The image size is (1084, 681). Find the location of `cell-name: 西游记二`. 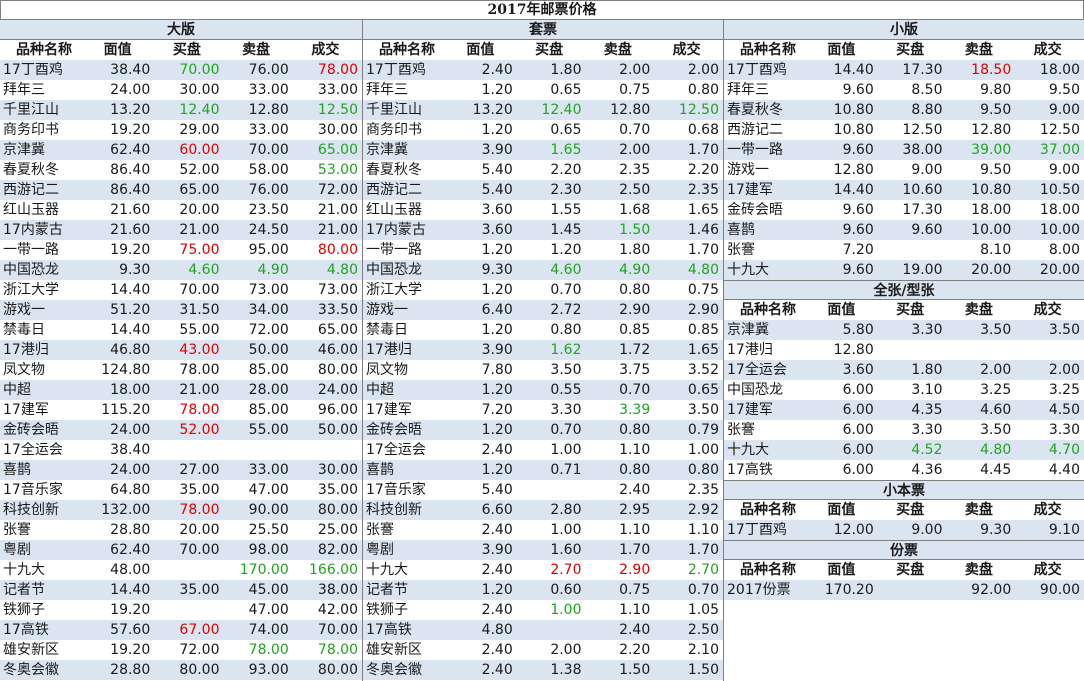

cell-name: 西游记二 is located at coordinates (394, 190).